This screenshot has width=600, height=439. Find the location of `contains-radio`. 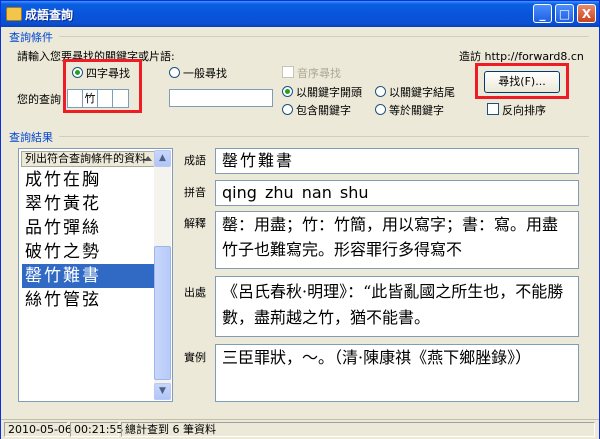

contains-radio is located at coordinates (287, 109).